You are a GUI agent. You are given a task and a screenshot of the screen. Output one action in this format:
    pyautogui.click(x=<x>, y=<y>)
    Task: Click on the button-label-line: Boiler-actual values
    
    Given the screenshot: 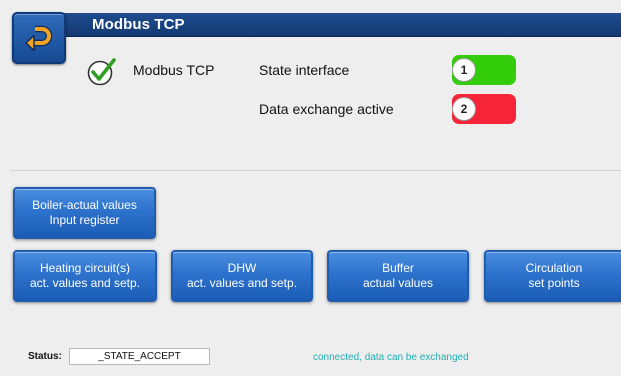 What is the action you would take?
    pyautogui.click(x=84, y=205)
    